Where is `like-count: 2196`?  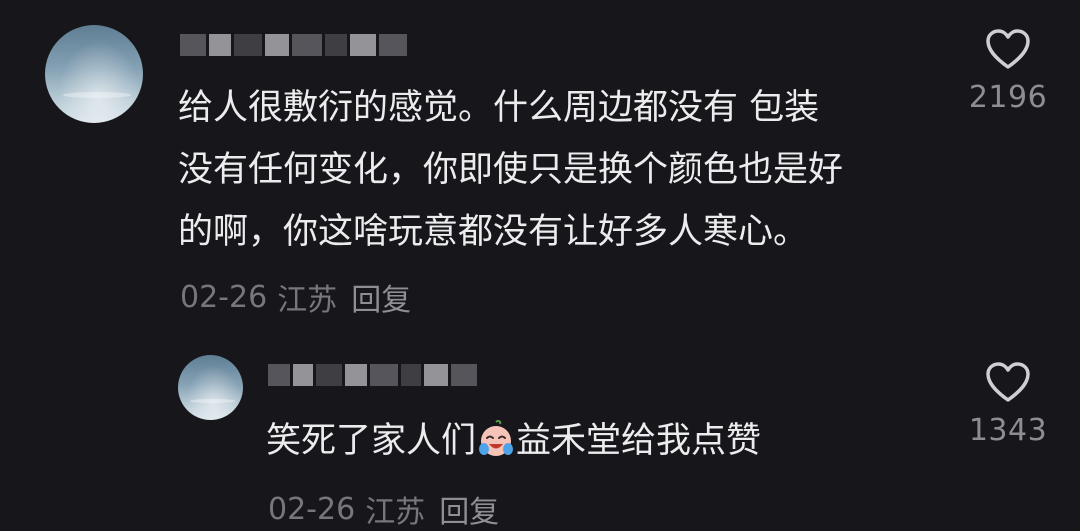
like-count: 2196 is located at coordinates (1008, 97).